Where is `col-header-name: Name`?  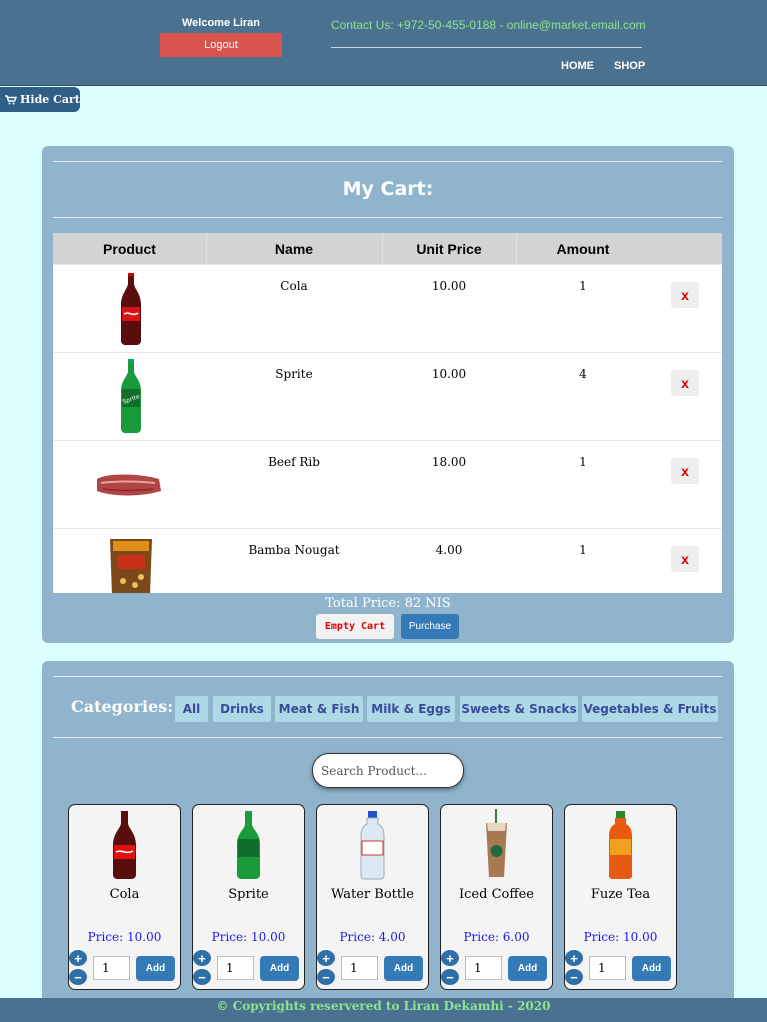
col-header-name: Name is located at coordinates (294, 248).